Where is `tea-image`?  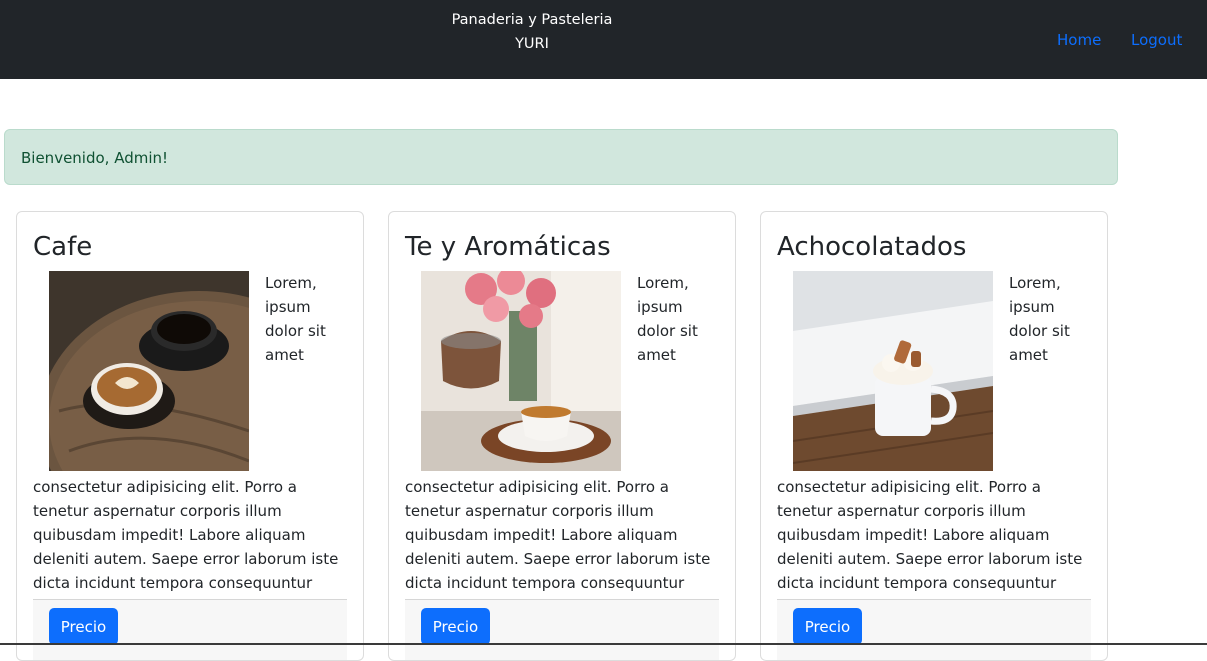 tea-image is located at coordinates (521, 371).